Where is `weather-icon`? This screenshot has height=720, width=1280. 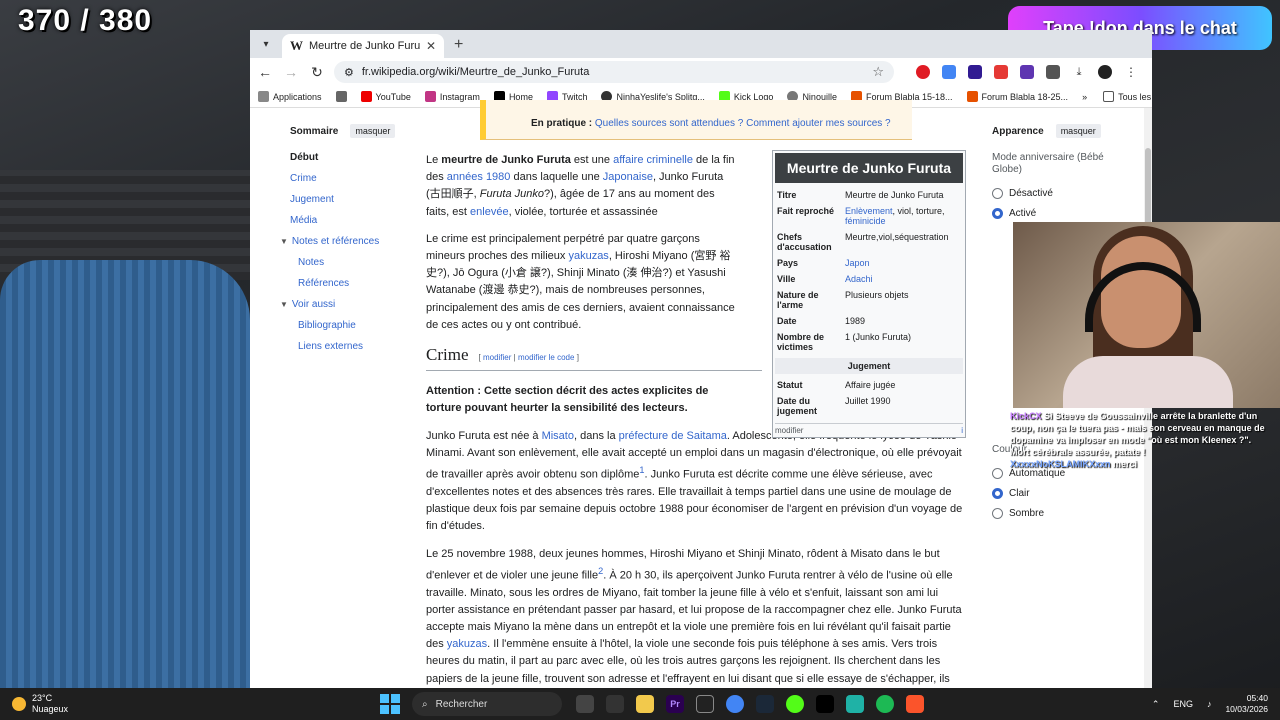 weather-icon is located at coordinates (19, 704).